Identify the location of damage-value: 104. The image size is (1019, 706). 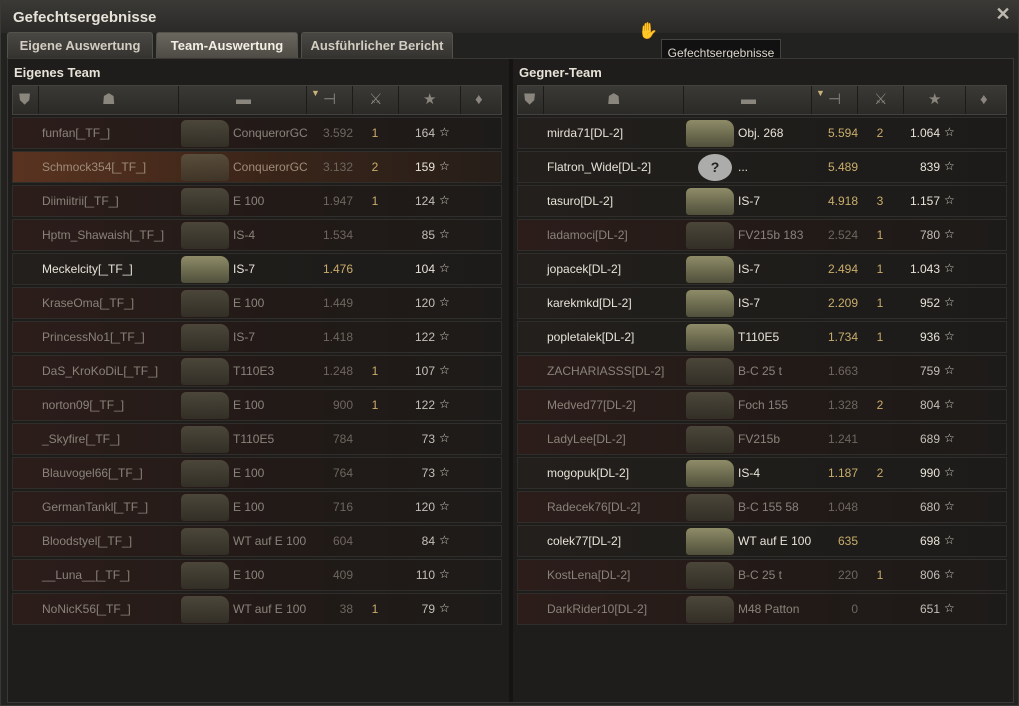
(424, 269).